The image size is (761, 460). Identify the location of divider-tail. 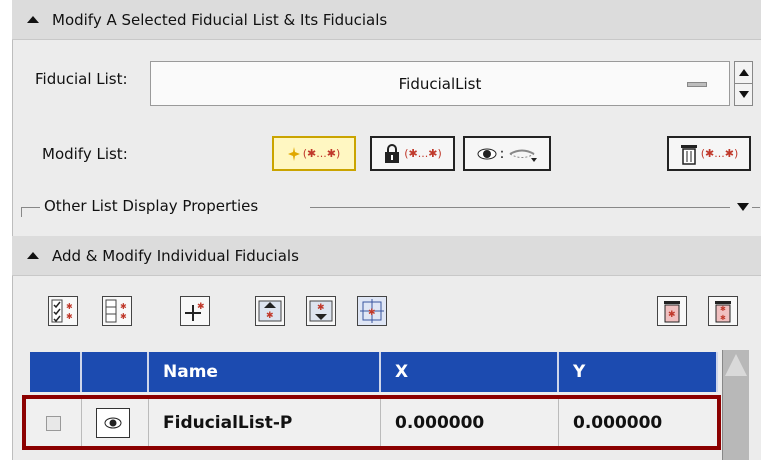
(756, 207).